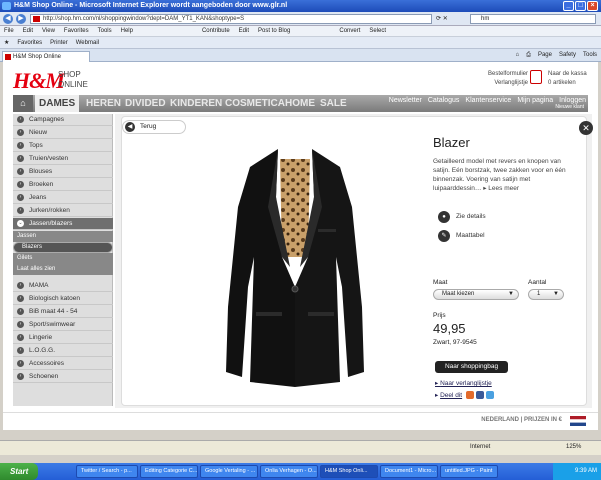 This screenshot has width=601, height=480. I want to click on sidebar-item-campagnes: › Campagnes, so click(63, 120).